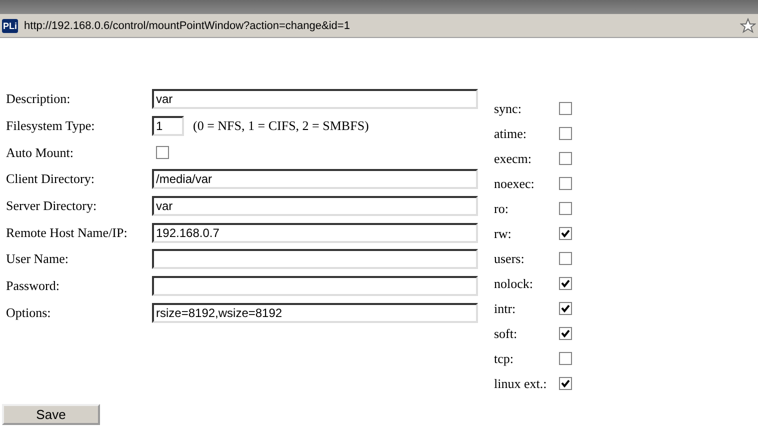 The height and width of the screenshot is (433, 758). Describe the element at coordinates (51, 126) in the screenshot. I see `field-label: Filesystem Type:` at that location.